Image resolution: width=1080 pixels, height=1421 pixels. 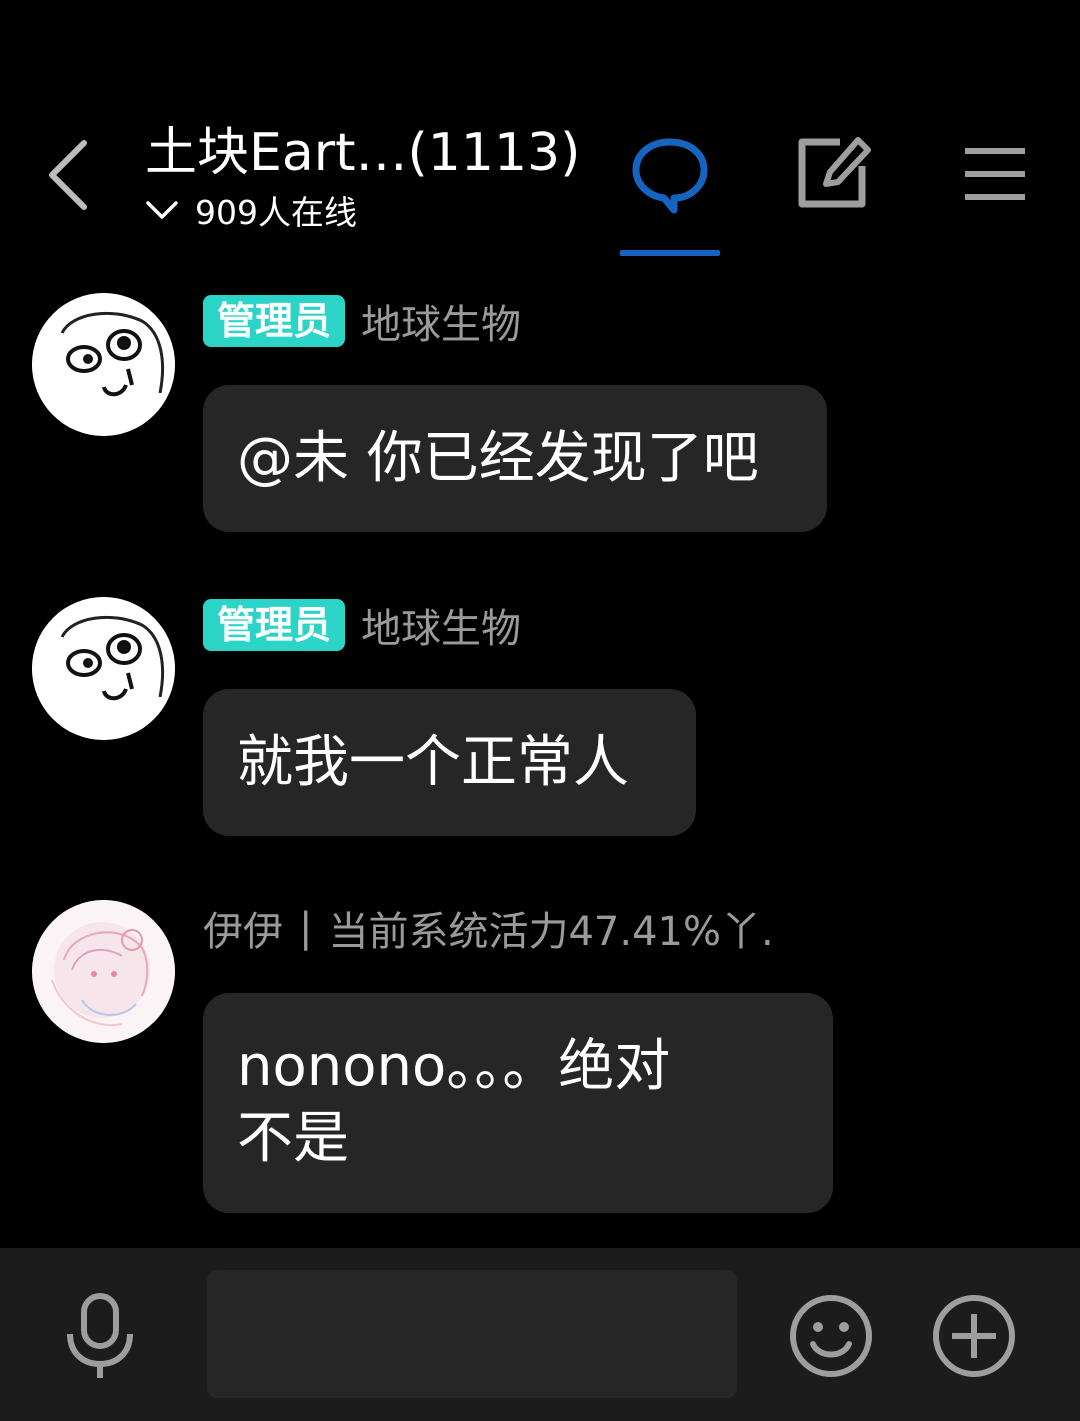 I want to click on anime-sketch-avatar-icon, so click(x=103, y=971).